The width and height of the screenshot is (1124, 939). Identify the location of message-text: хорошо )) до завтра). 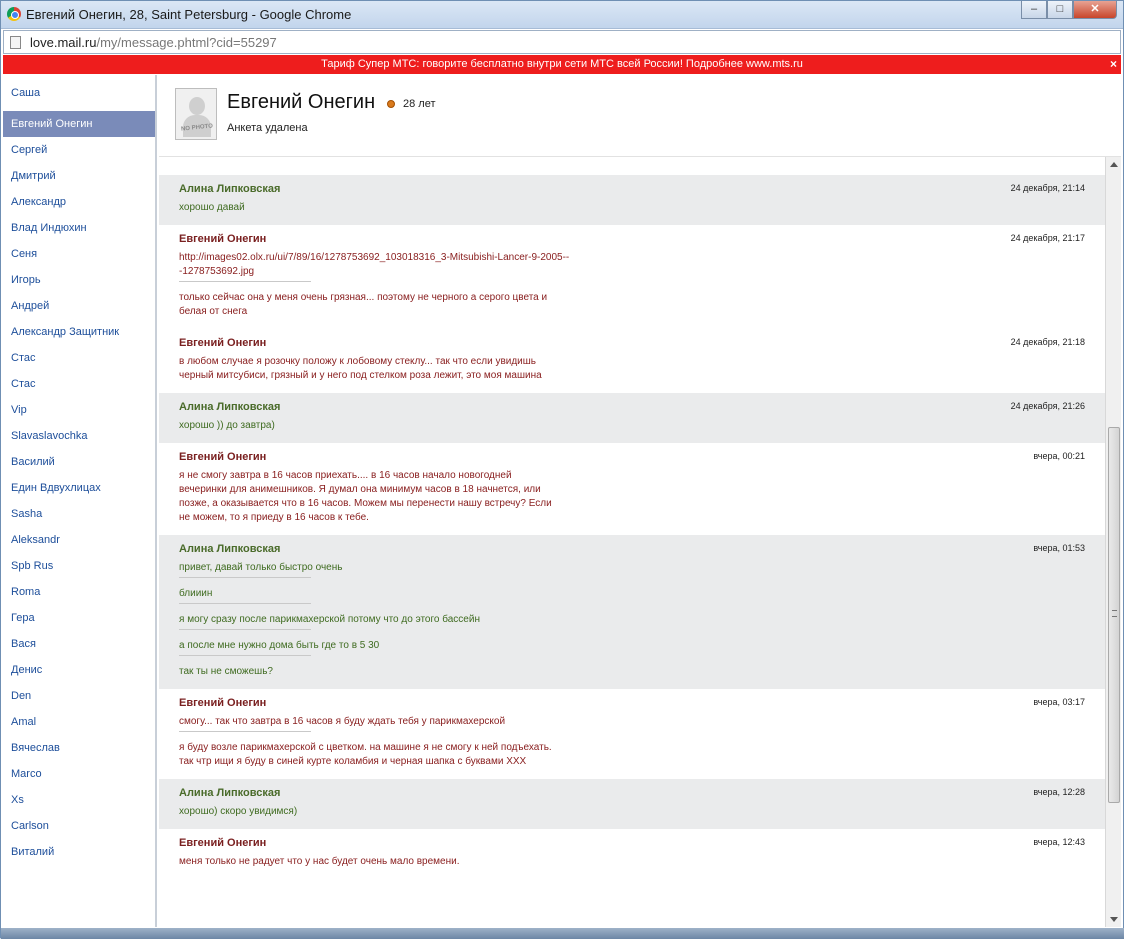
(227, 425).